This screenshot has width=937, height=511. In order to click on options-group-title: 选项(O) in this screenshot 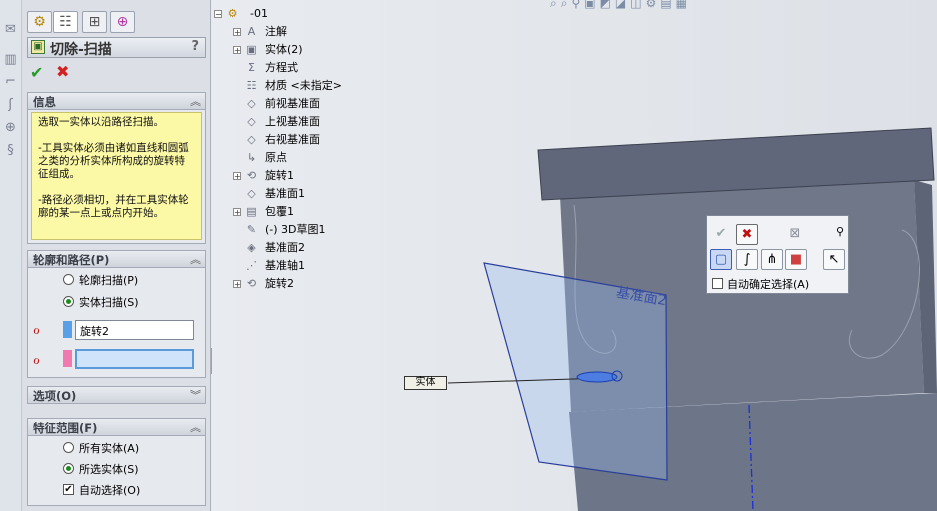, I will do `click(55, 396)`.